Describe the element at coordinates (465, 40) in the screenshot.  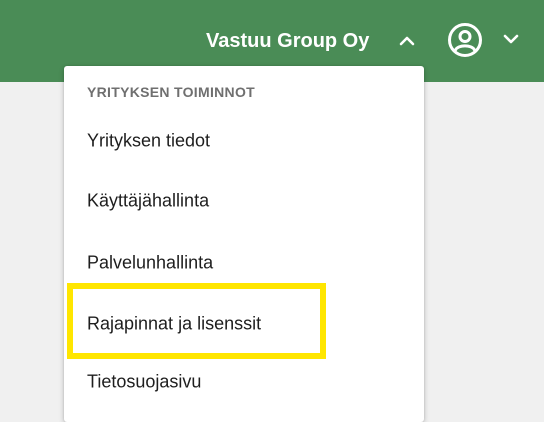
I see `user-avatar-icon` at that location.